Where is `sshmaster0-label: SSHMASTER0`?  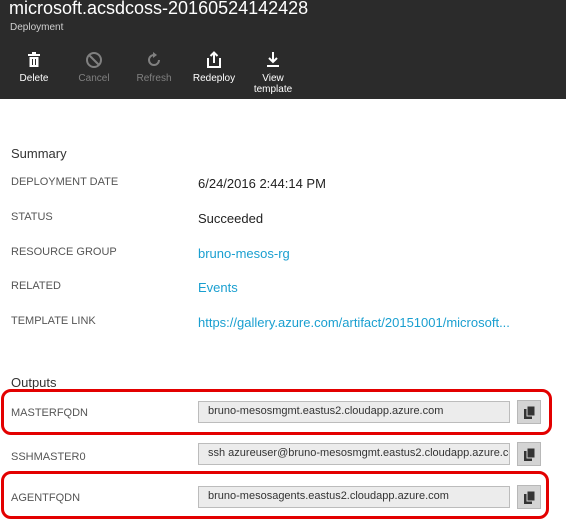 sshmaster0-label: SSHMASTER0 is located at coordinates (48, 457).